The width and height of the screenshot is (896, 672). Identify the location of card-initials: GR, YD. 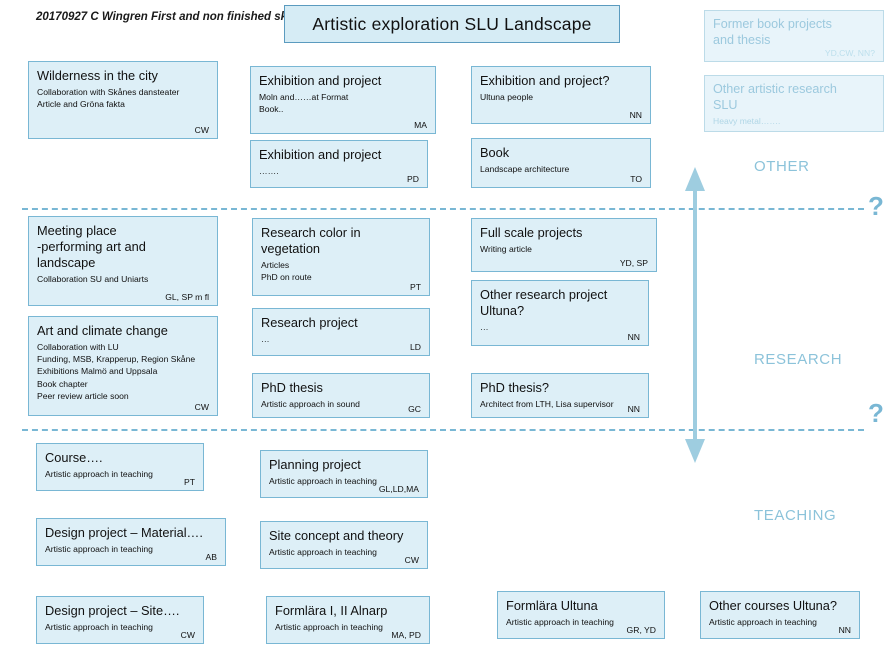
(641, 630).